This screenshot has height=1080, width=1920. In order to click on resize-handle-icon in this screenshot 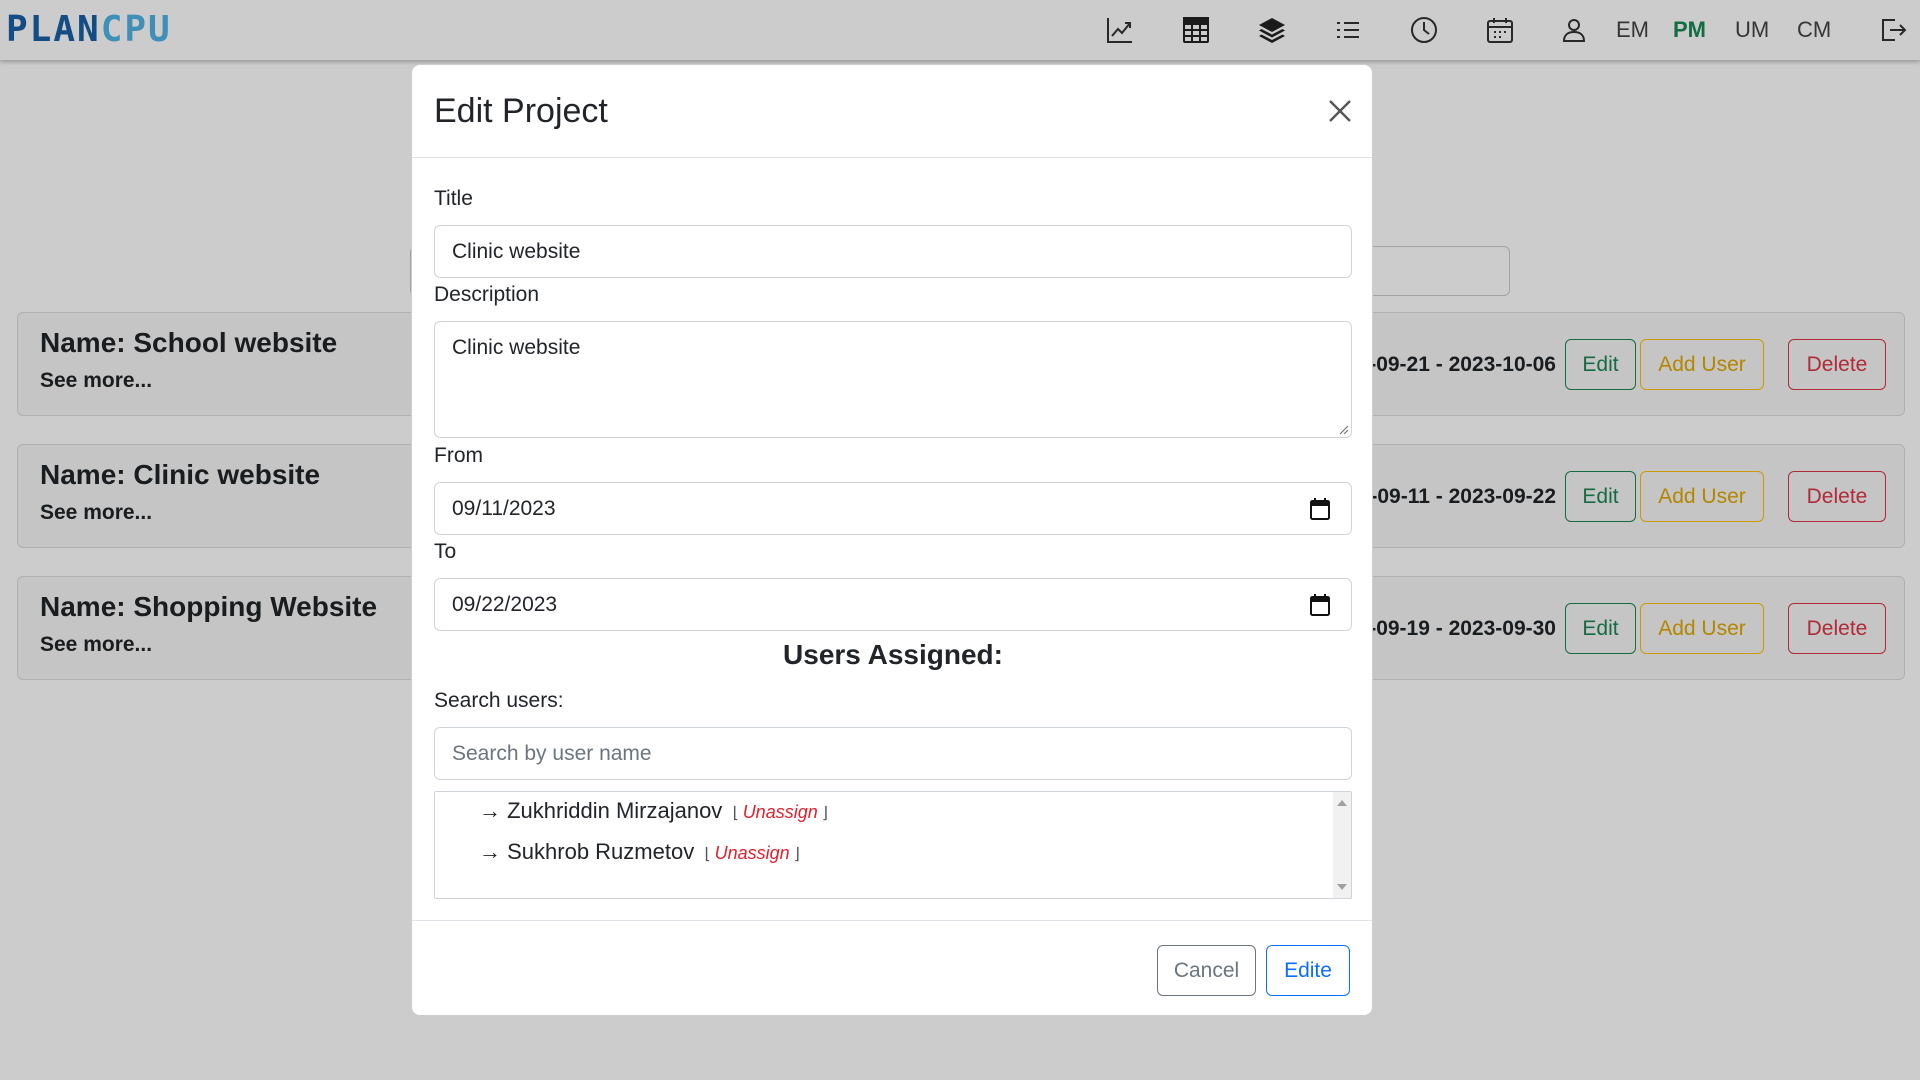, I will do `click(1344, 430)`.